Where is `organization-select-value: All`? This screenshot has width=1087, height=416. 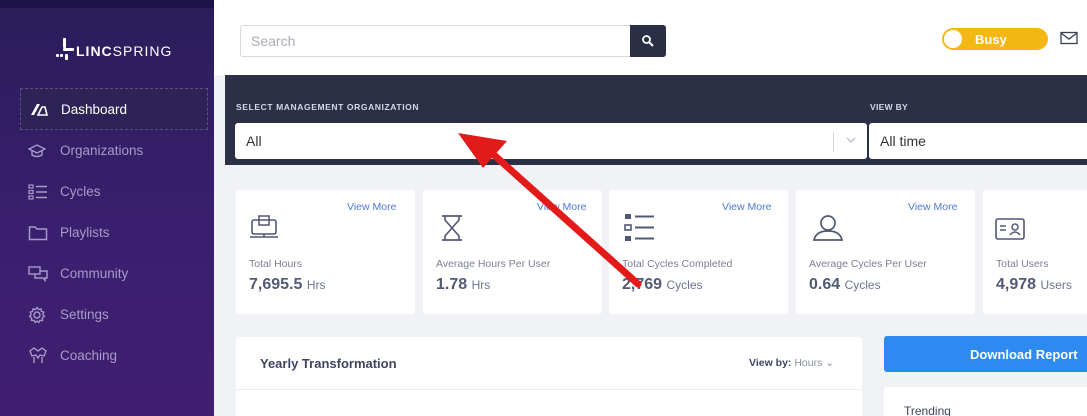 organization-select-value: All is located at coordinates (254, 141).